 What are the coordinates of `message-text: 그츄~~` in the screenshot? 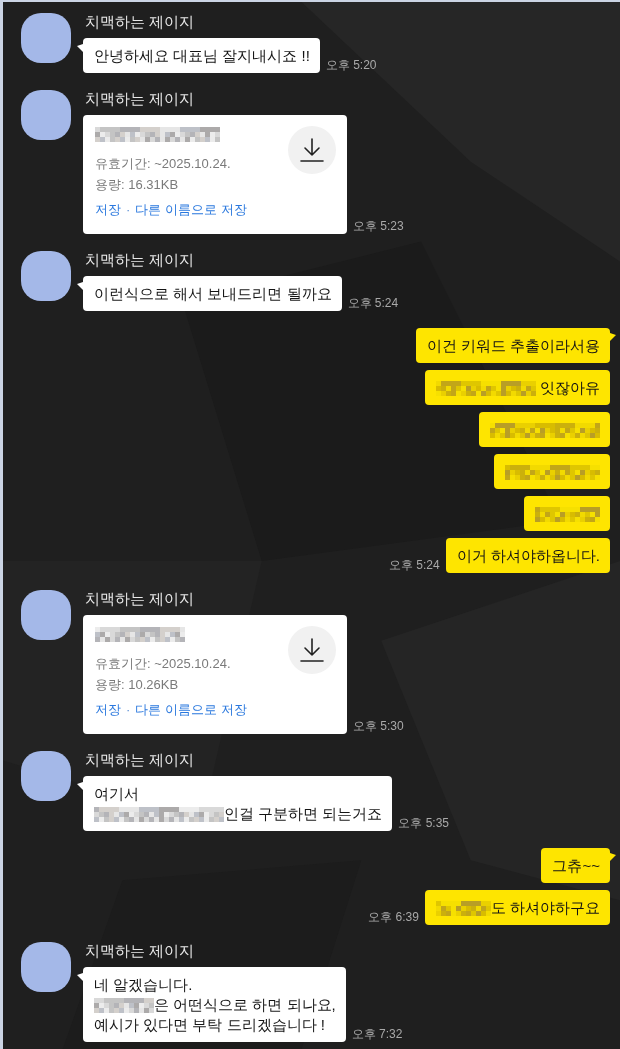 It's located at (576, 866).